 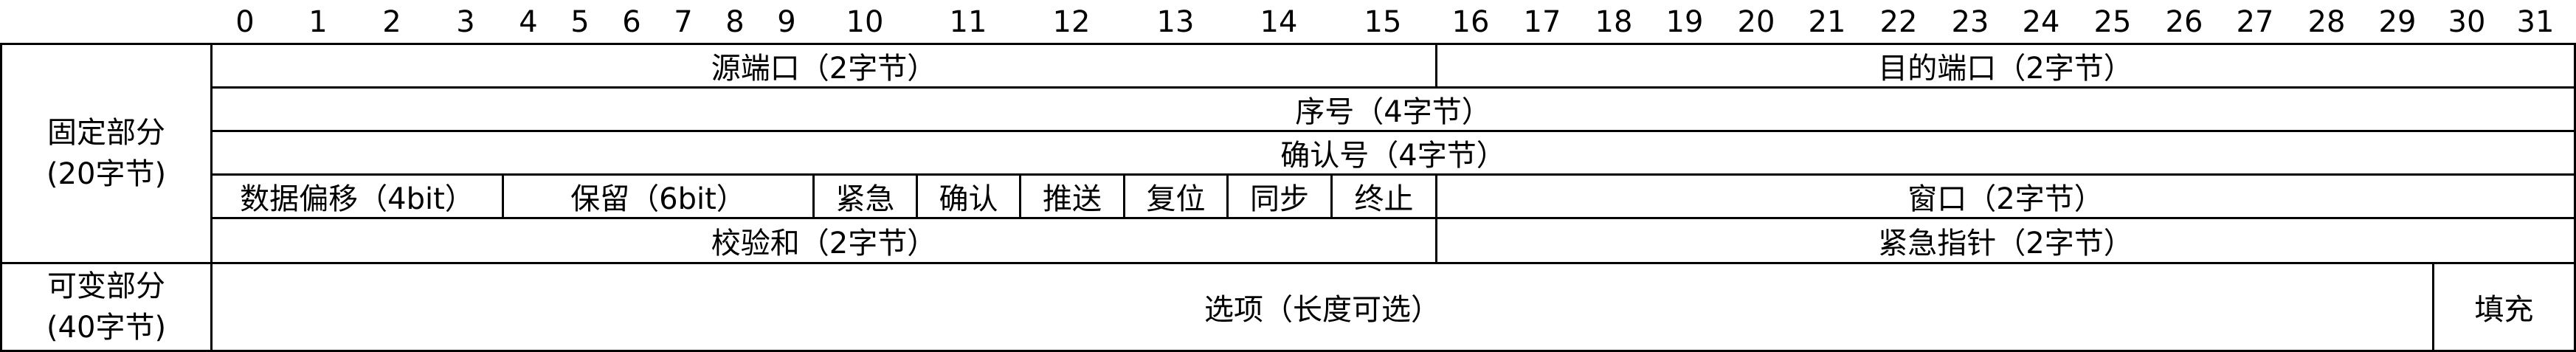 What do you see at coordinates (786, 22) in the screenshot?
I see `bit-label-9: 9` at bounding box center [786, 22].